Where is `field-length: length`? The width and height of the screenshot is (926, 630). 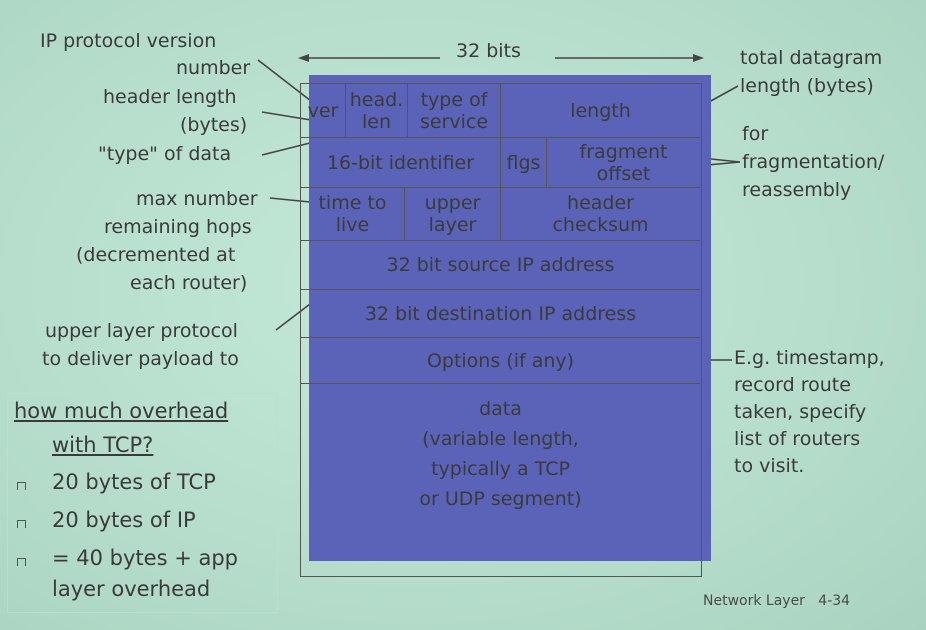
field-length: length is located at coordinates (600, 111).